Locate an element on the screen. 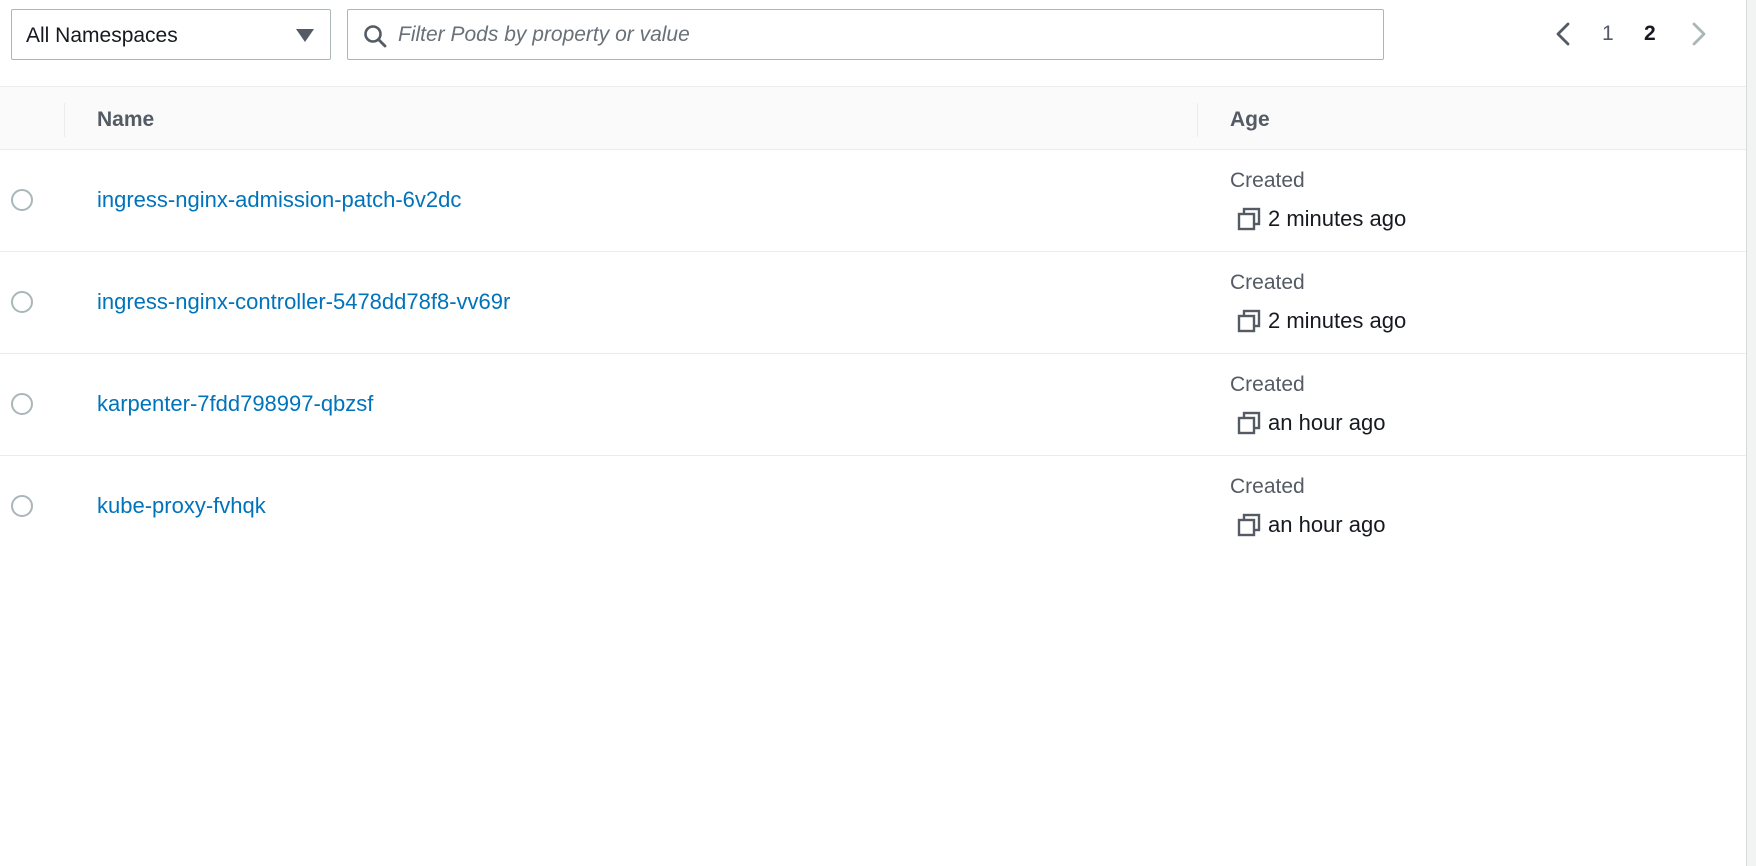 The height and width of the screenshot is (866, 1756). chevron-left-icon is located at coordinates (1564, 34).